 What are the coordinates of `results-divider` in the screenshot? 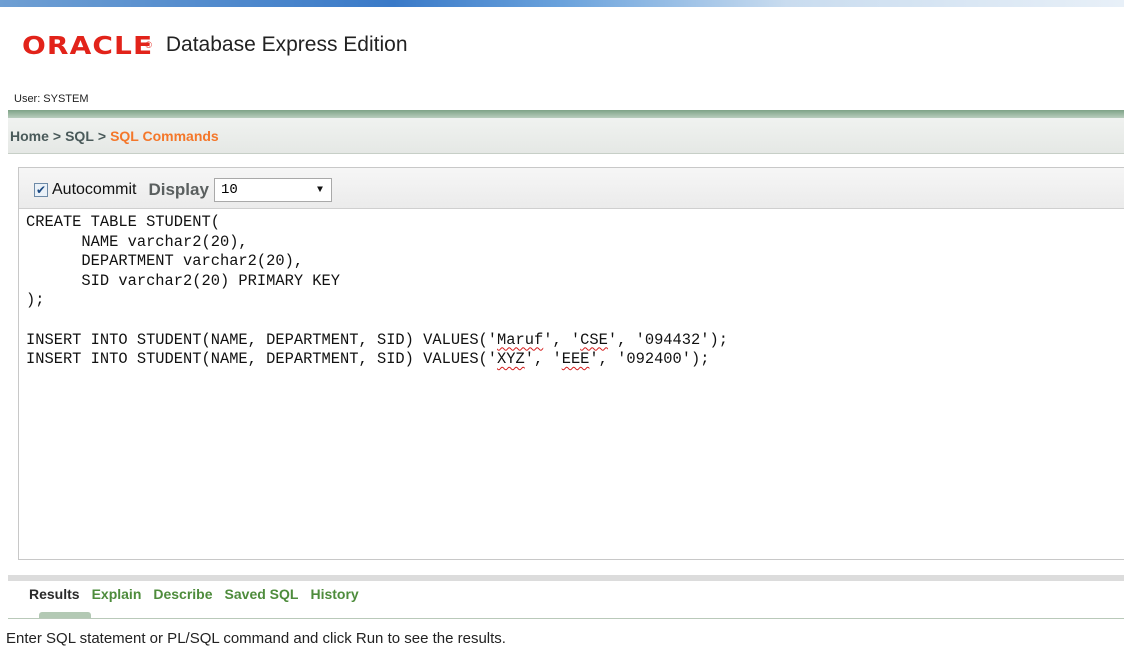 It's located at (566, 578).